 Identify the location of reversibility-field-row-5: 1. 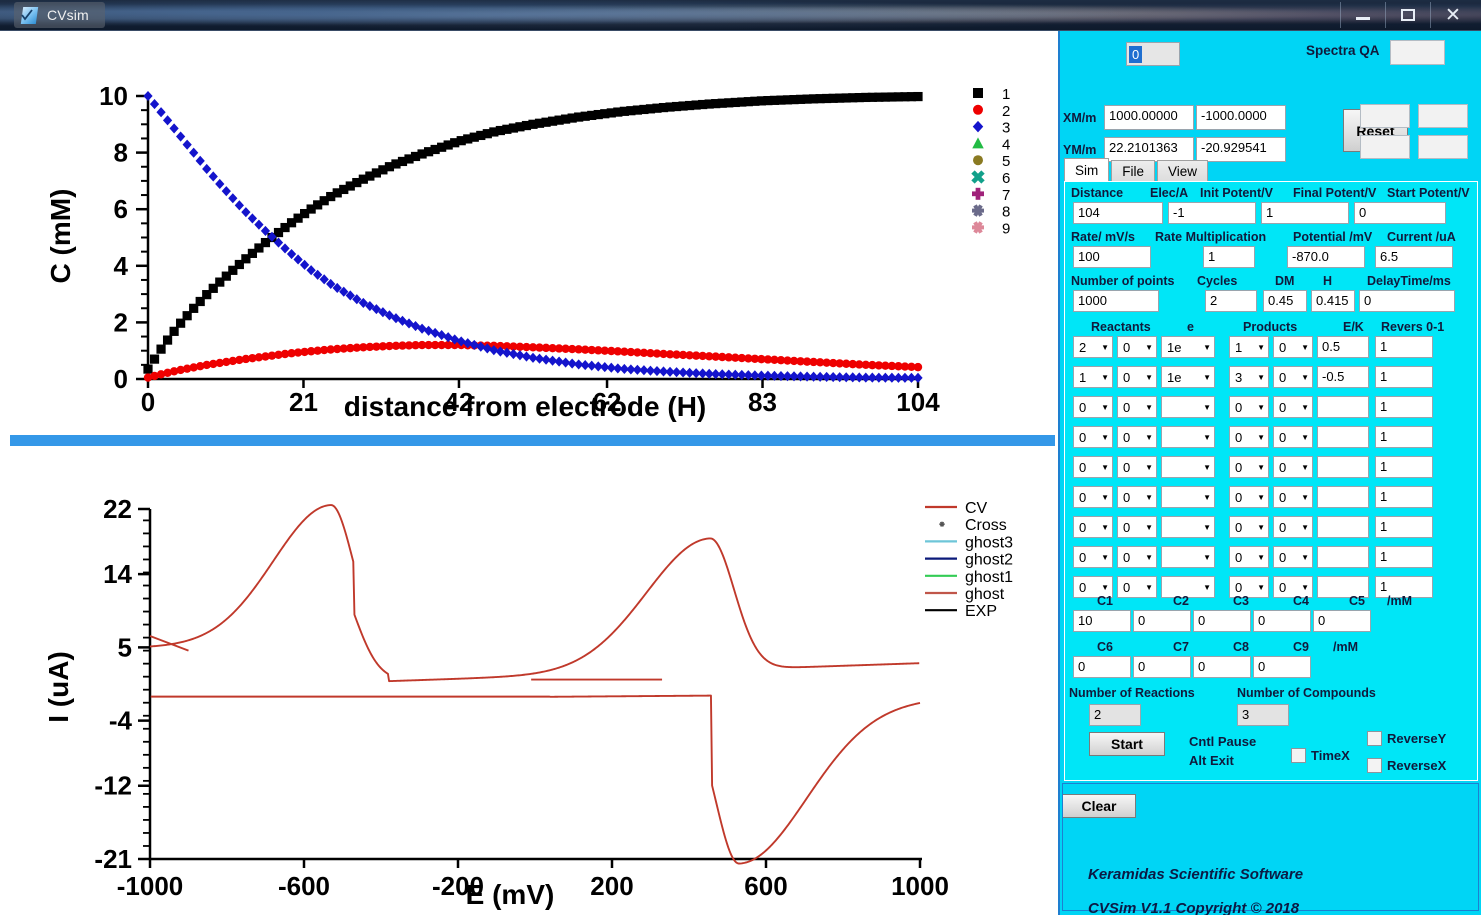
(1404, 467).